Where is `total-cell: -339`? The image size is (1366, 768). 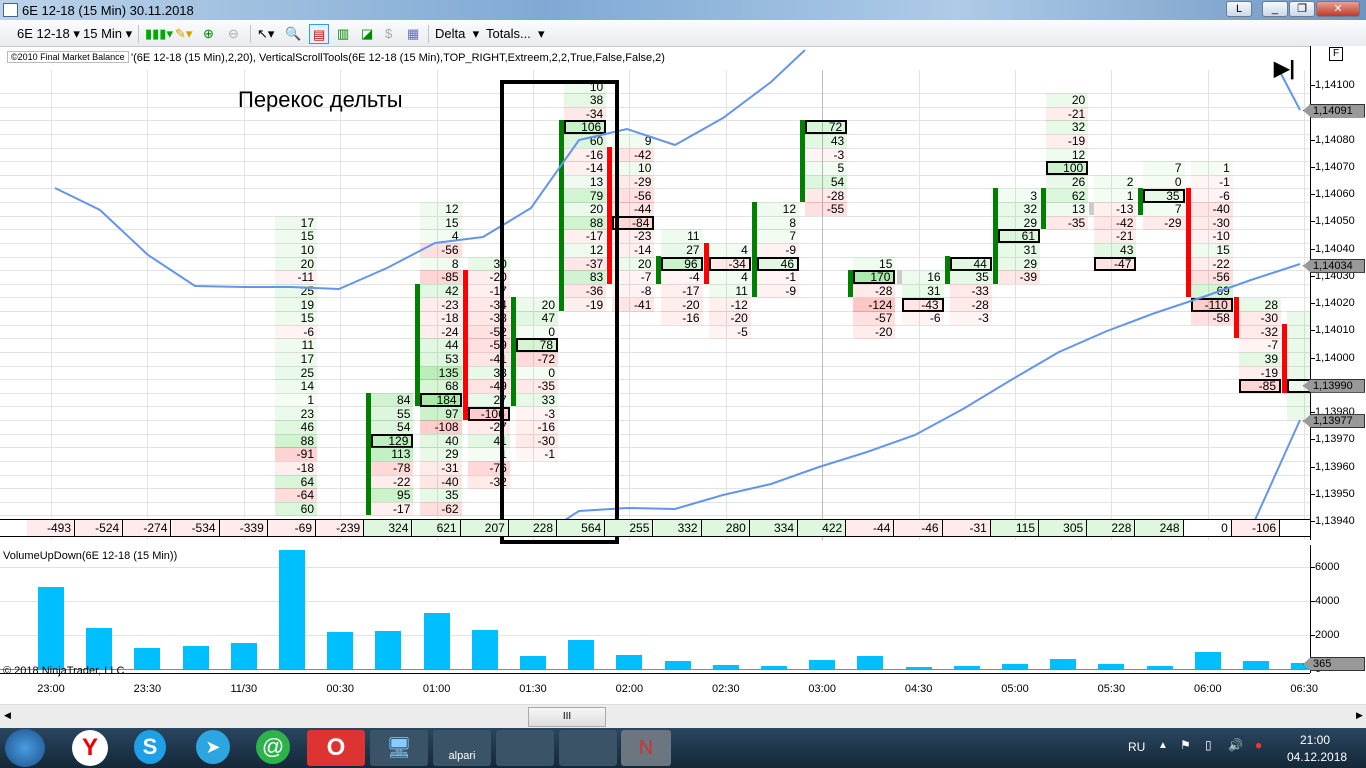 total-cell: -339 is located at coordinates (243, 528).